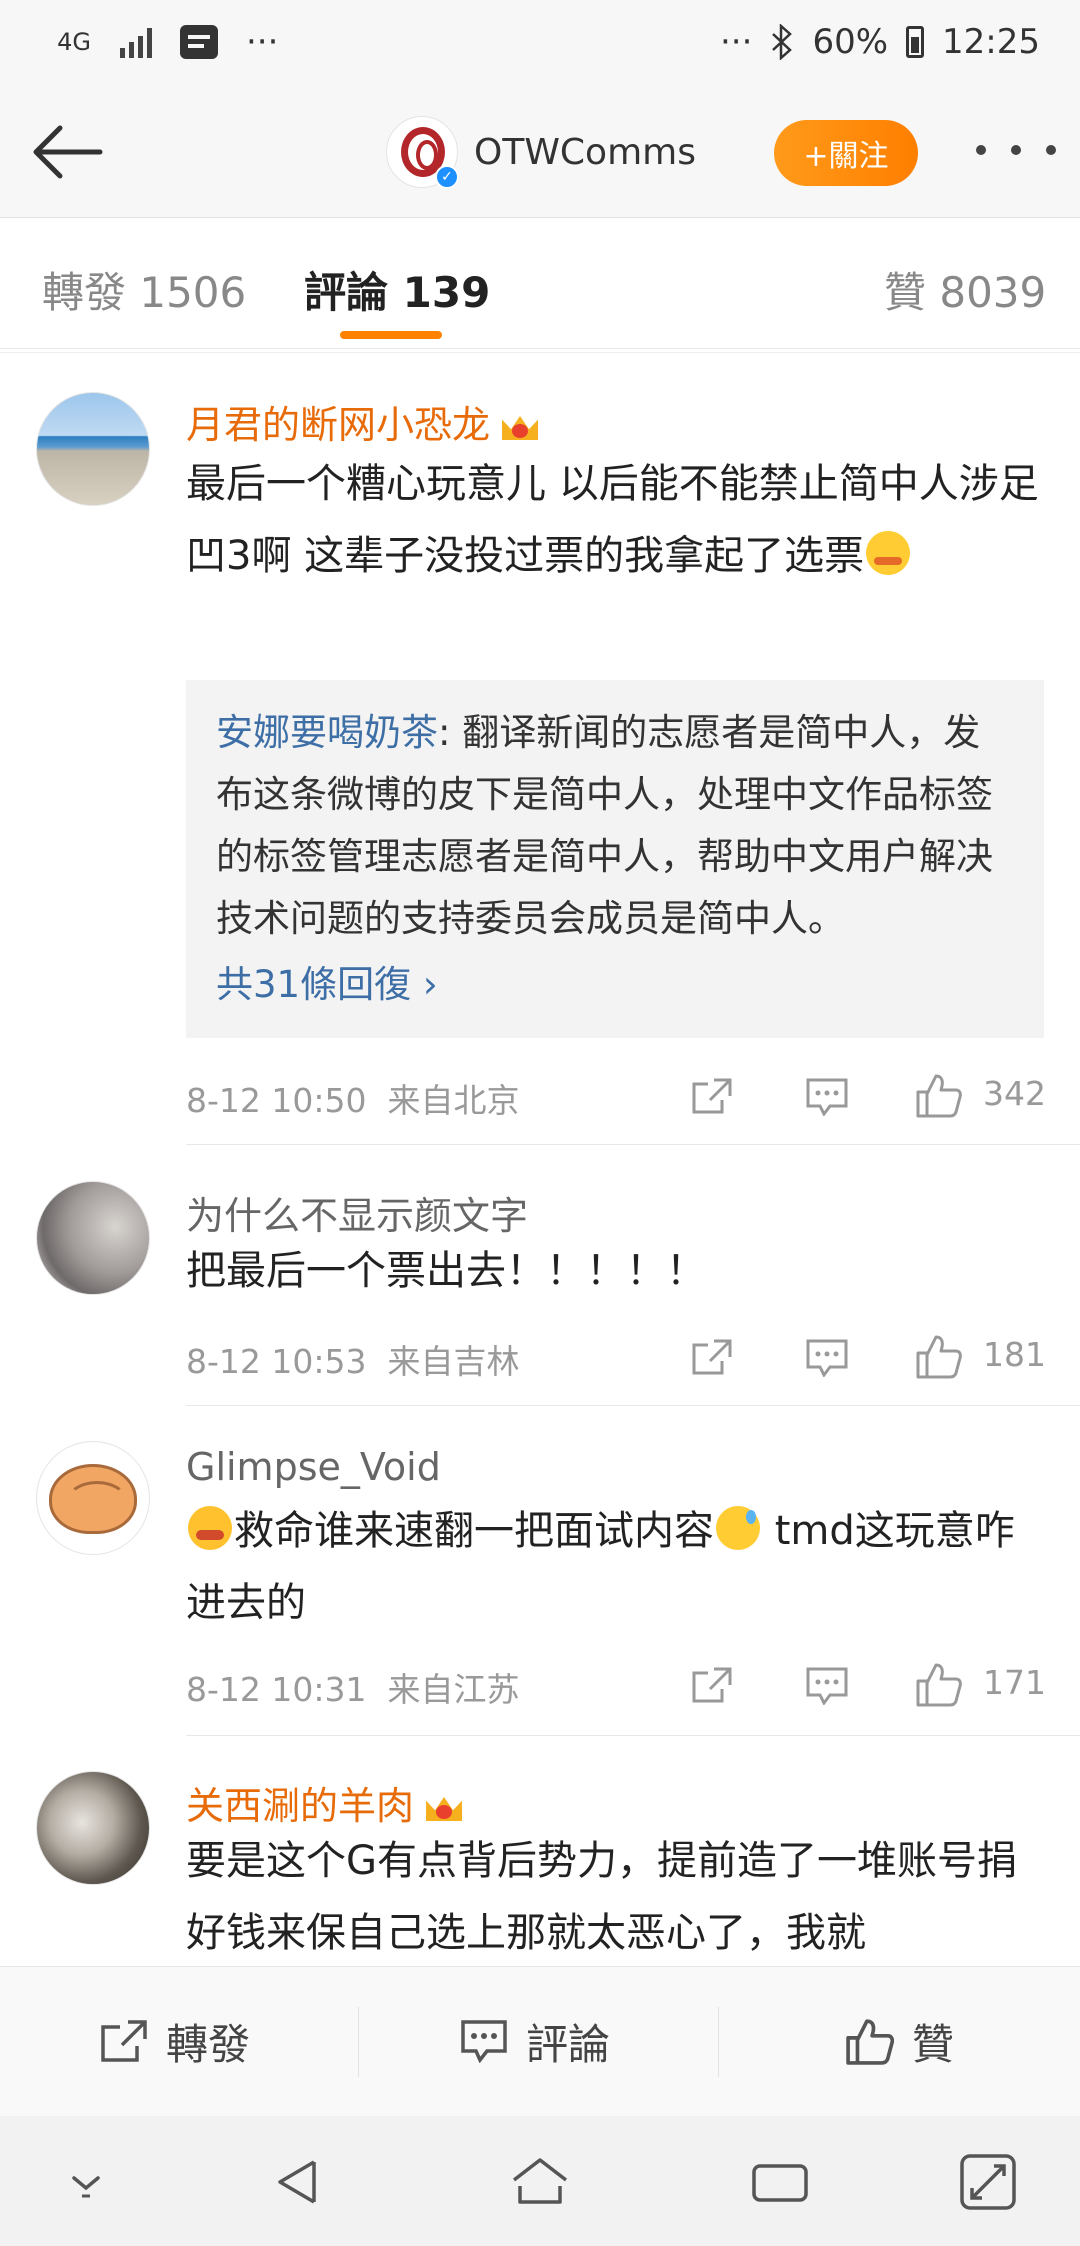 The width and height of the screenshot is (1080, 2246). Describe the element at coordinates (210, 1528) in the screenshot. I see `crying-face-emoji-icon` at that location.